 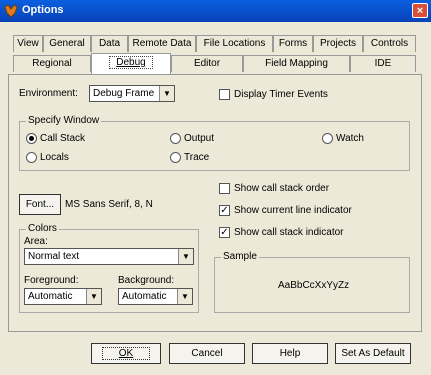 I want to click on show-current-line-checkbox: ✓, so click(x=224, y=210).